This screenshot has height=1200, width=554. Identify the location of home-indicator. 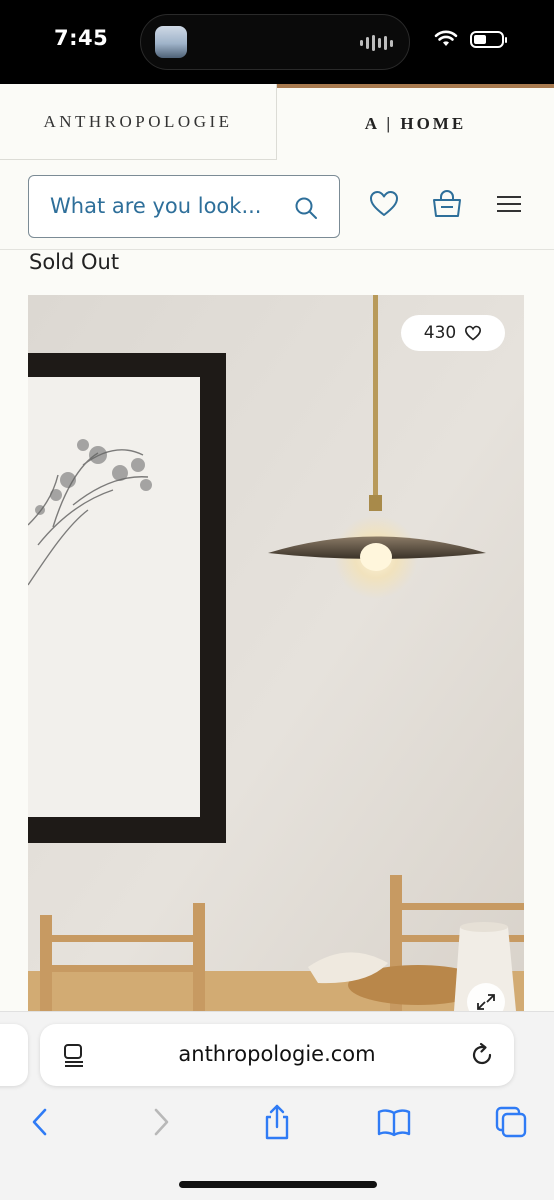
(278, 1184).